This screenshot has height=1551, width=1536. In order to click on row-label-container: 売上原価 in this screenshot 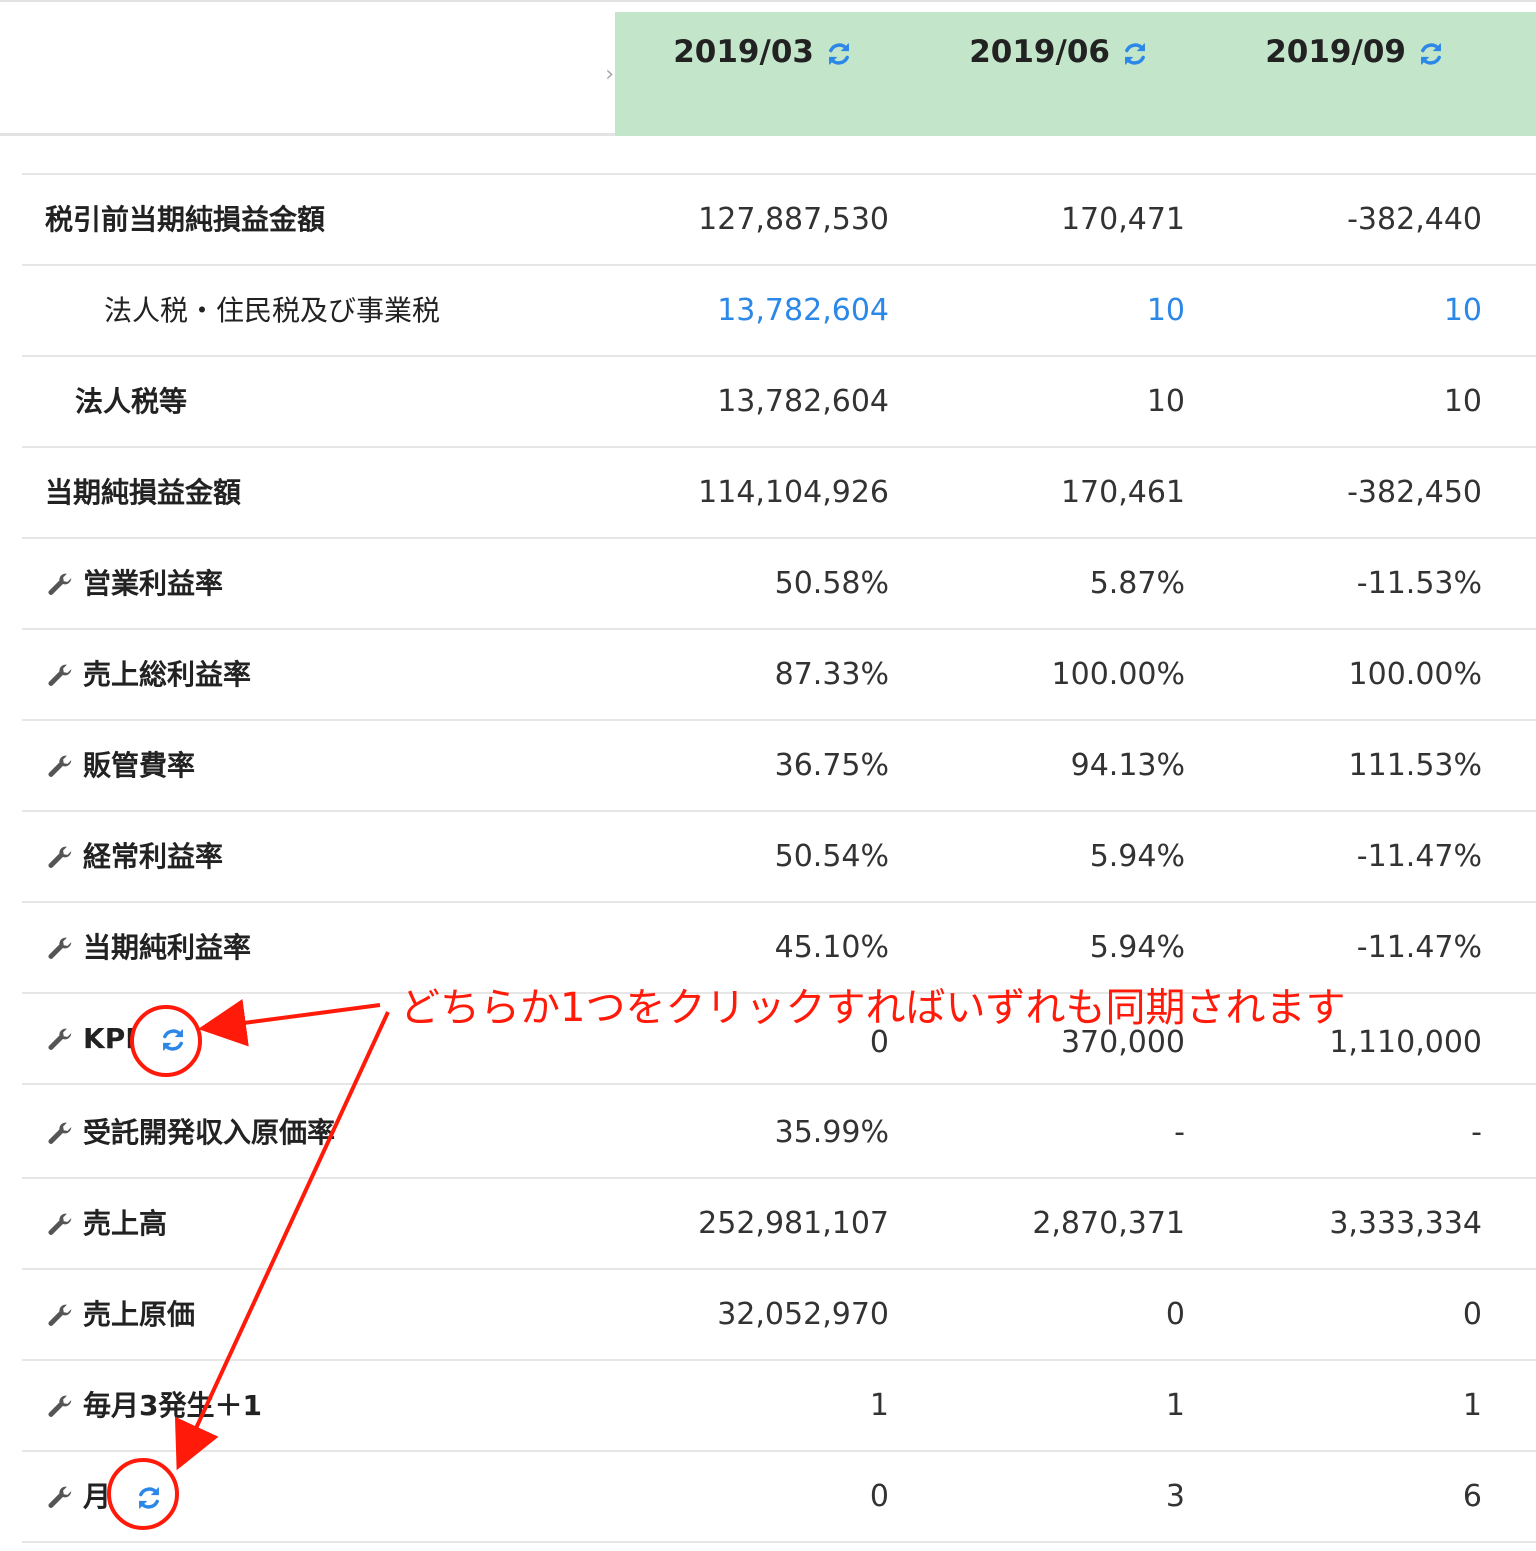, I will do `click(108, 1314)`.